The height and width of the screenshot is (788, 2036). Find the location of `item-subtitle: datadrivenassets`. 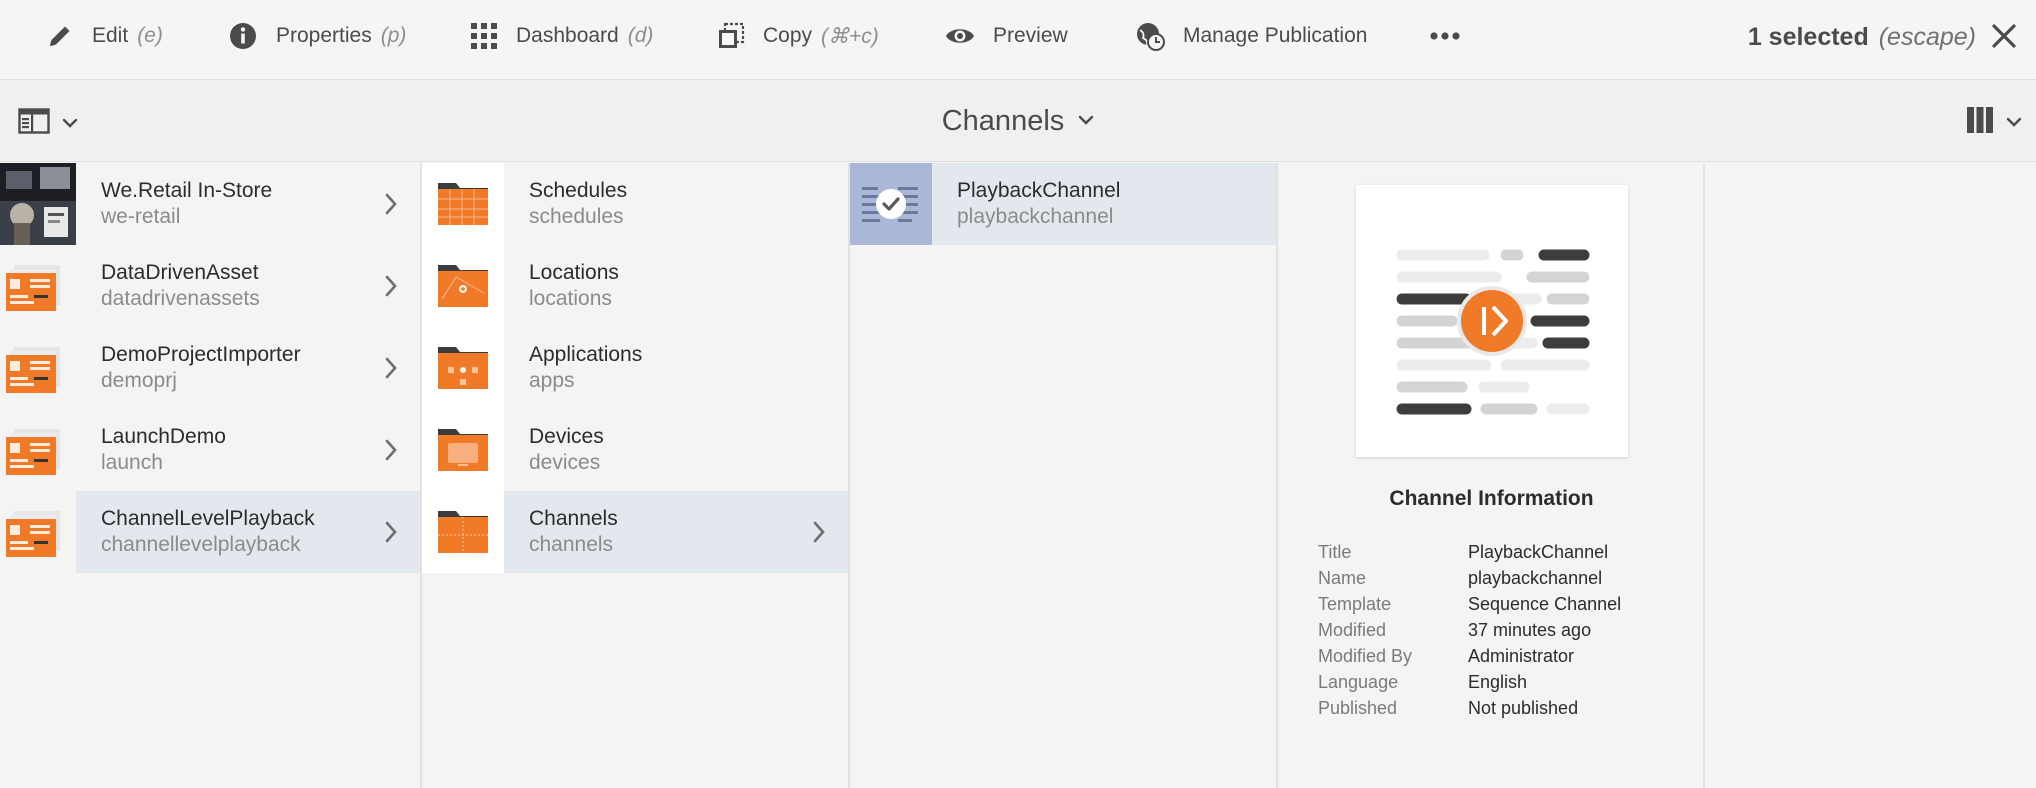

item-subtitle: datadrivenassets is located at coordinates (180, 298).